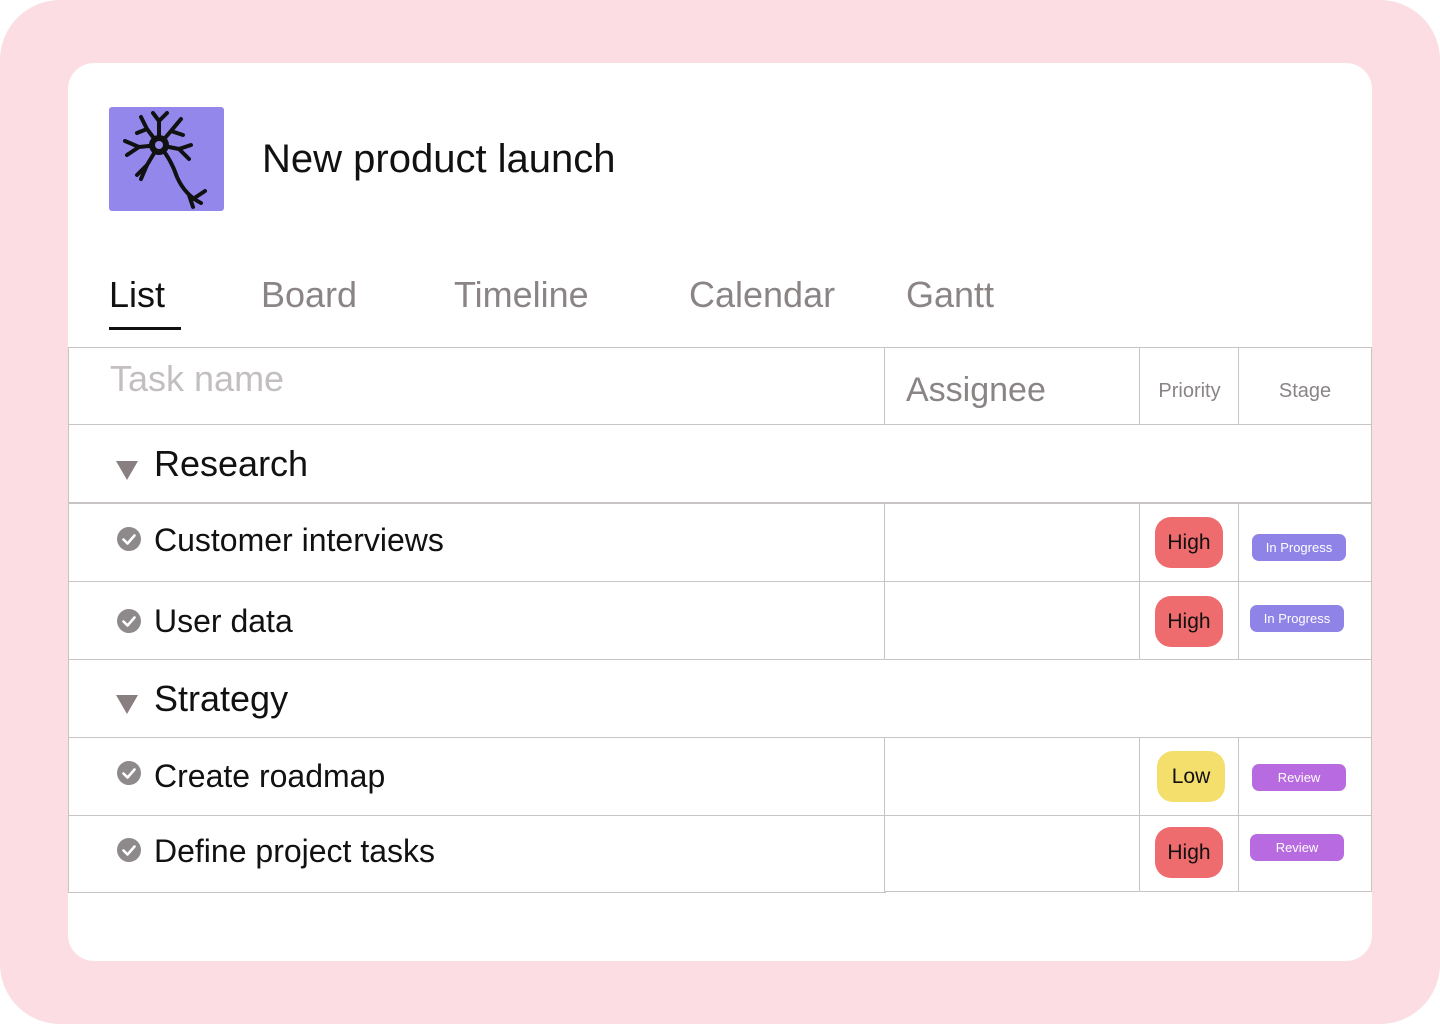 Image resolution: width=1440 pixels, height=1024 pixels. Describe the element at coordinates (299, 540) in the screenshot. I see `task-name: Customer interviews` at that location.